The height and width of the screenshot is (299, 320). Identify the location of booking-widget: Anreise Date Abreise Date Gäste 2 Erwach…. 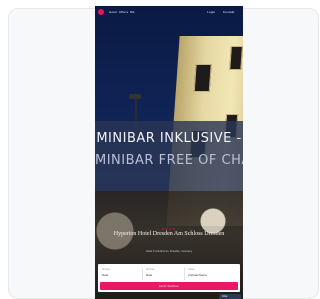
(169, 278).